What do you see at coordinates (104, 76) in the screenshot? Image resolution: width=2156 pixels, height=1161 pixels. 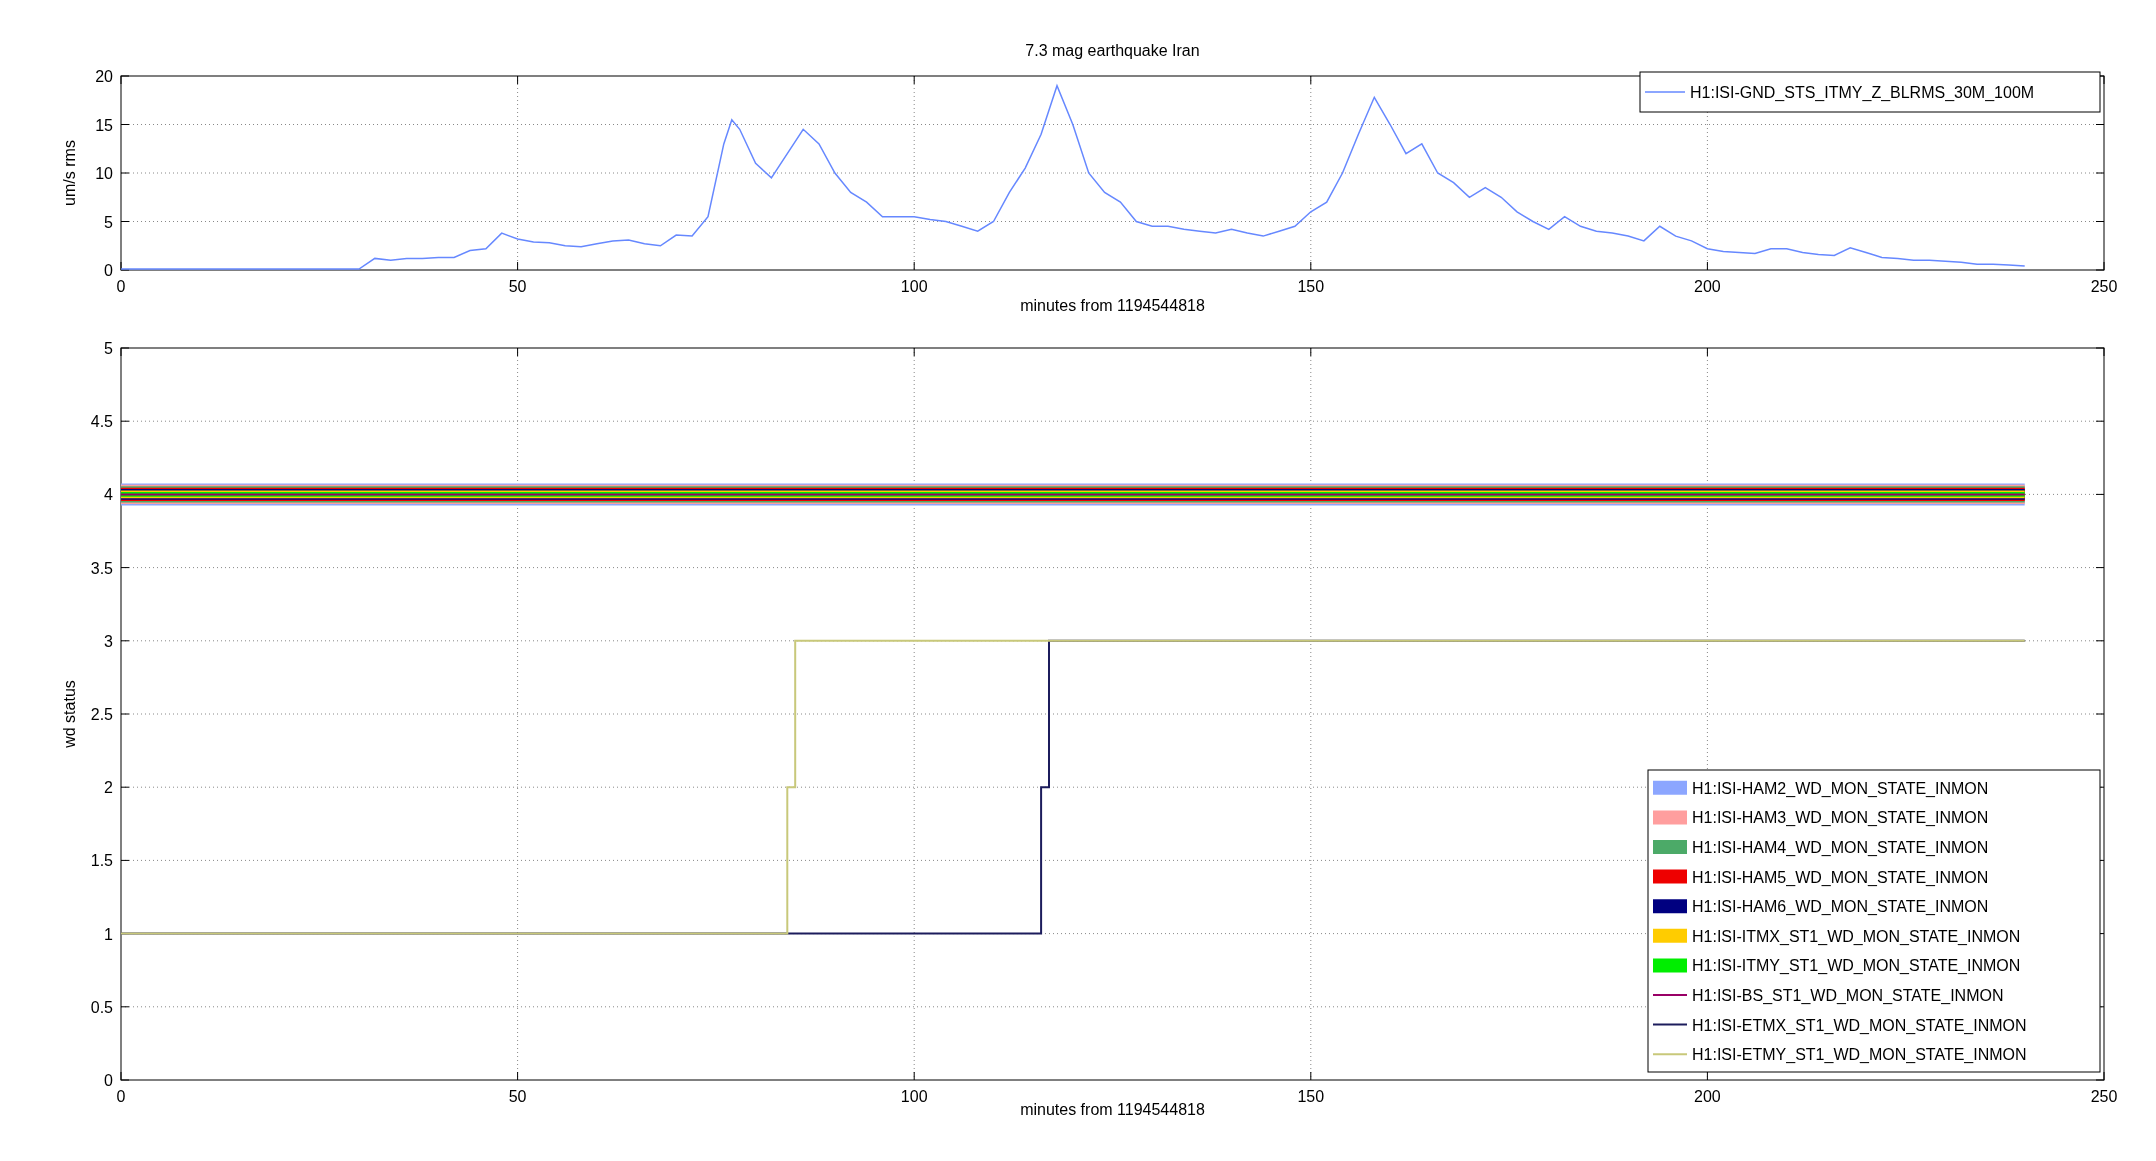 I see `tick-label: 20` at bounding box center [104, 76].